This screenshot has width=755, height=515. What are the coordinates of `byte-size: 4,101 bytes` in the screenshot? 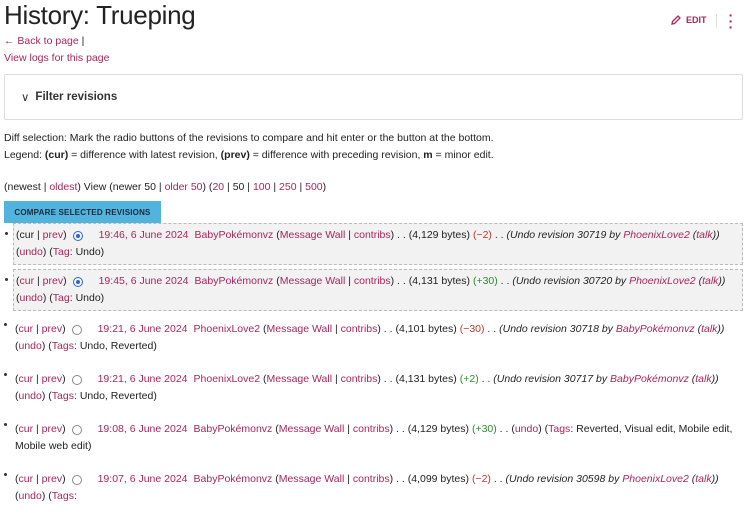 It's located at (426, 329).